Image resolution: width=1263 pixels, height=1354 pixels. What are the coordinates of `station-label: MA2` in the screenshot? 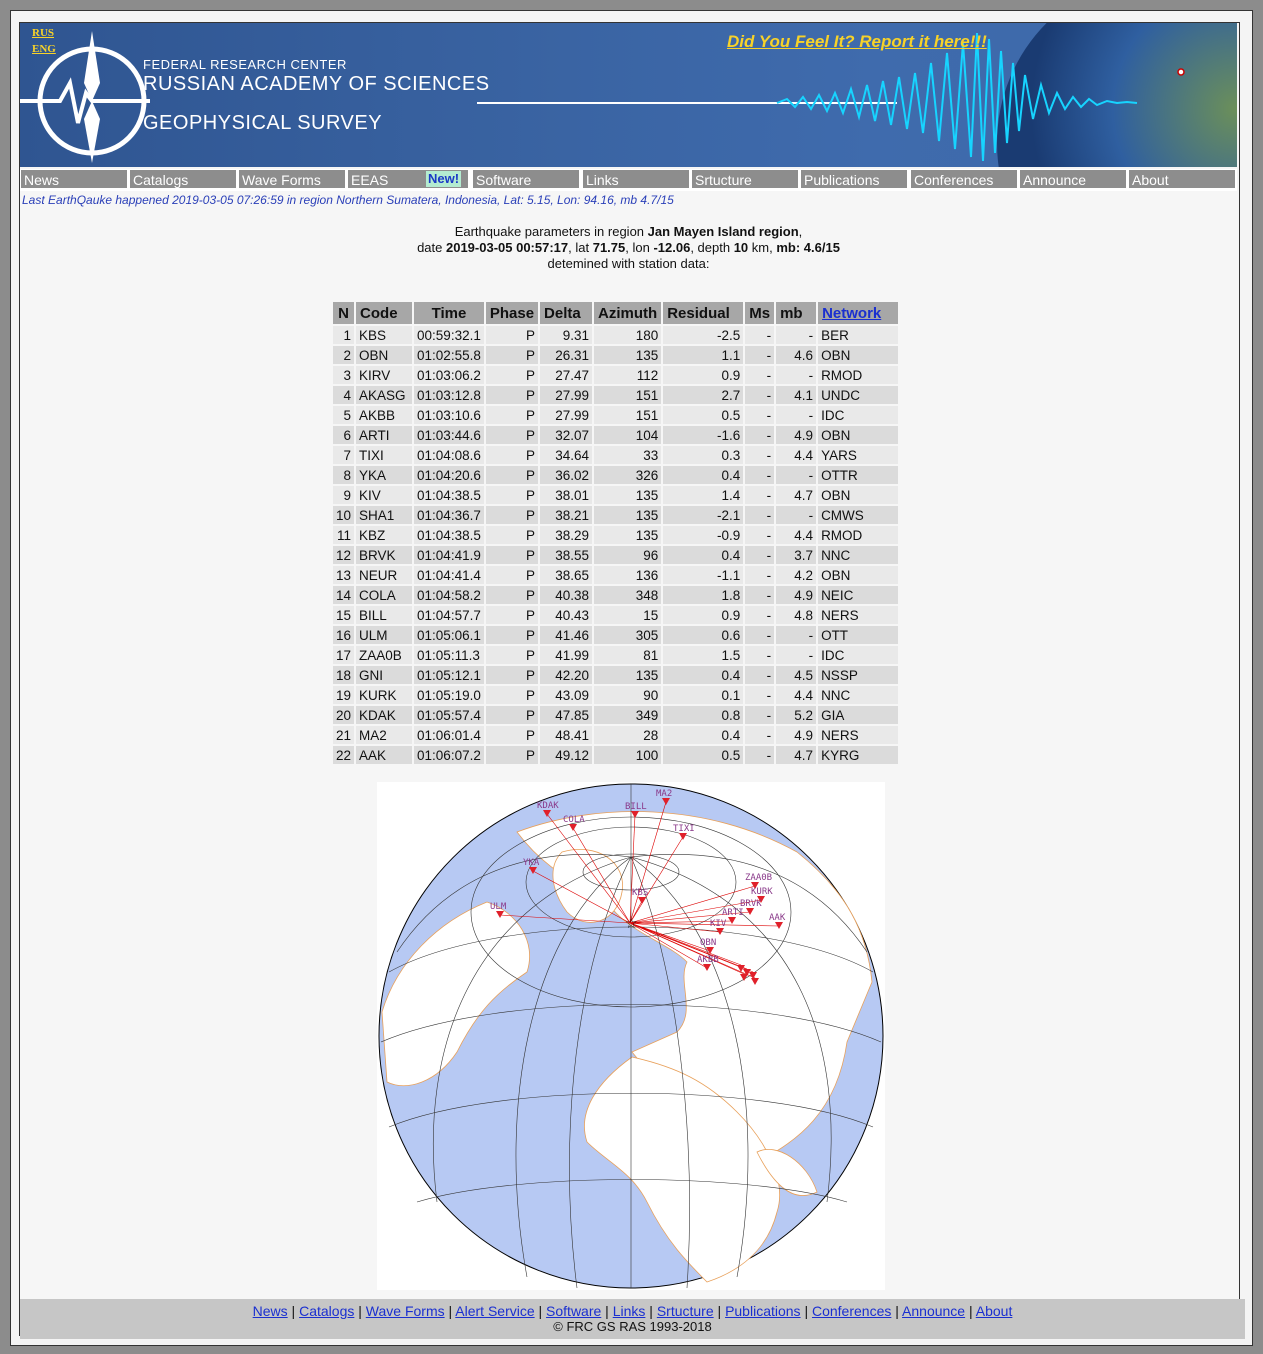 It's located at (664, 794).